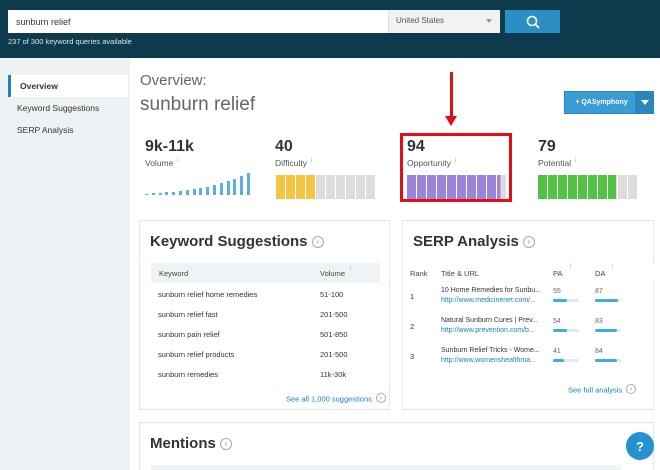 The height and width of the screenshot is (470, 660). Describe the element at coordinates (451, 121) in the screenshot. I see `annotation-arrow-head` at that location.